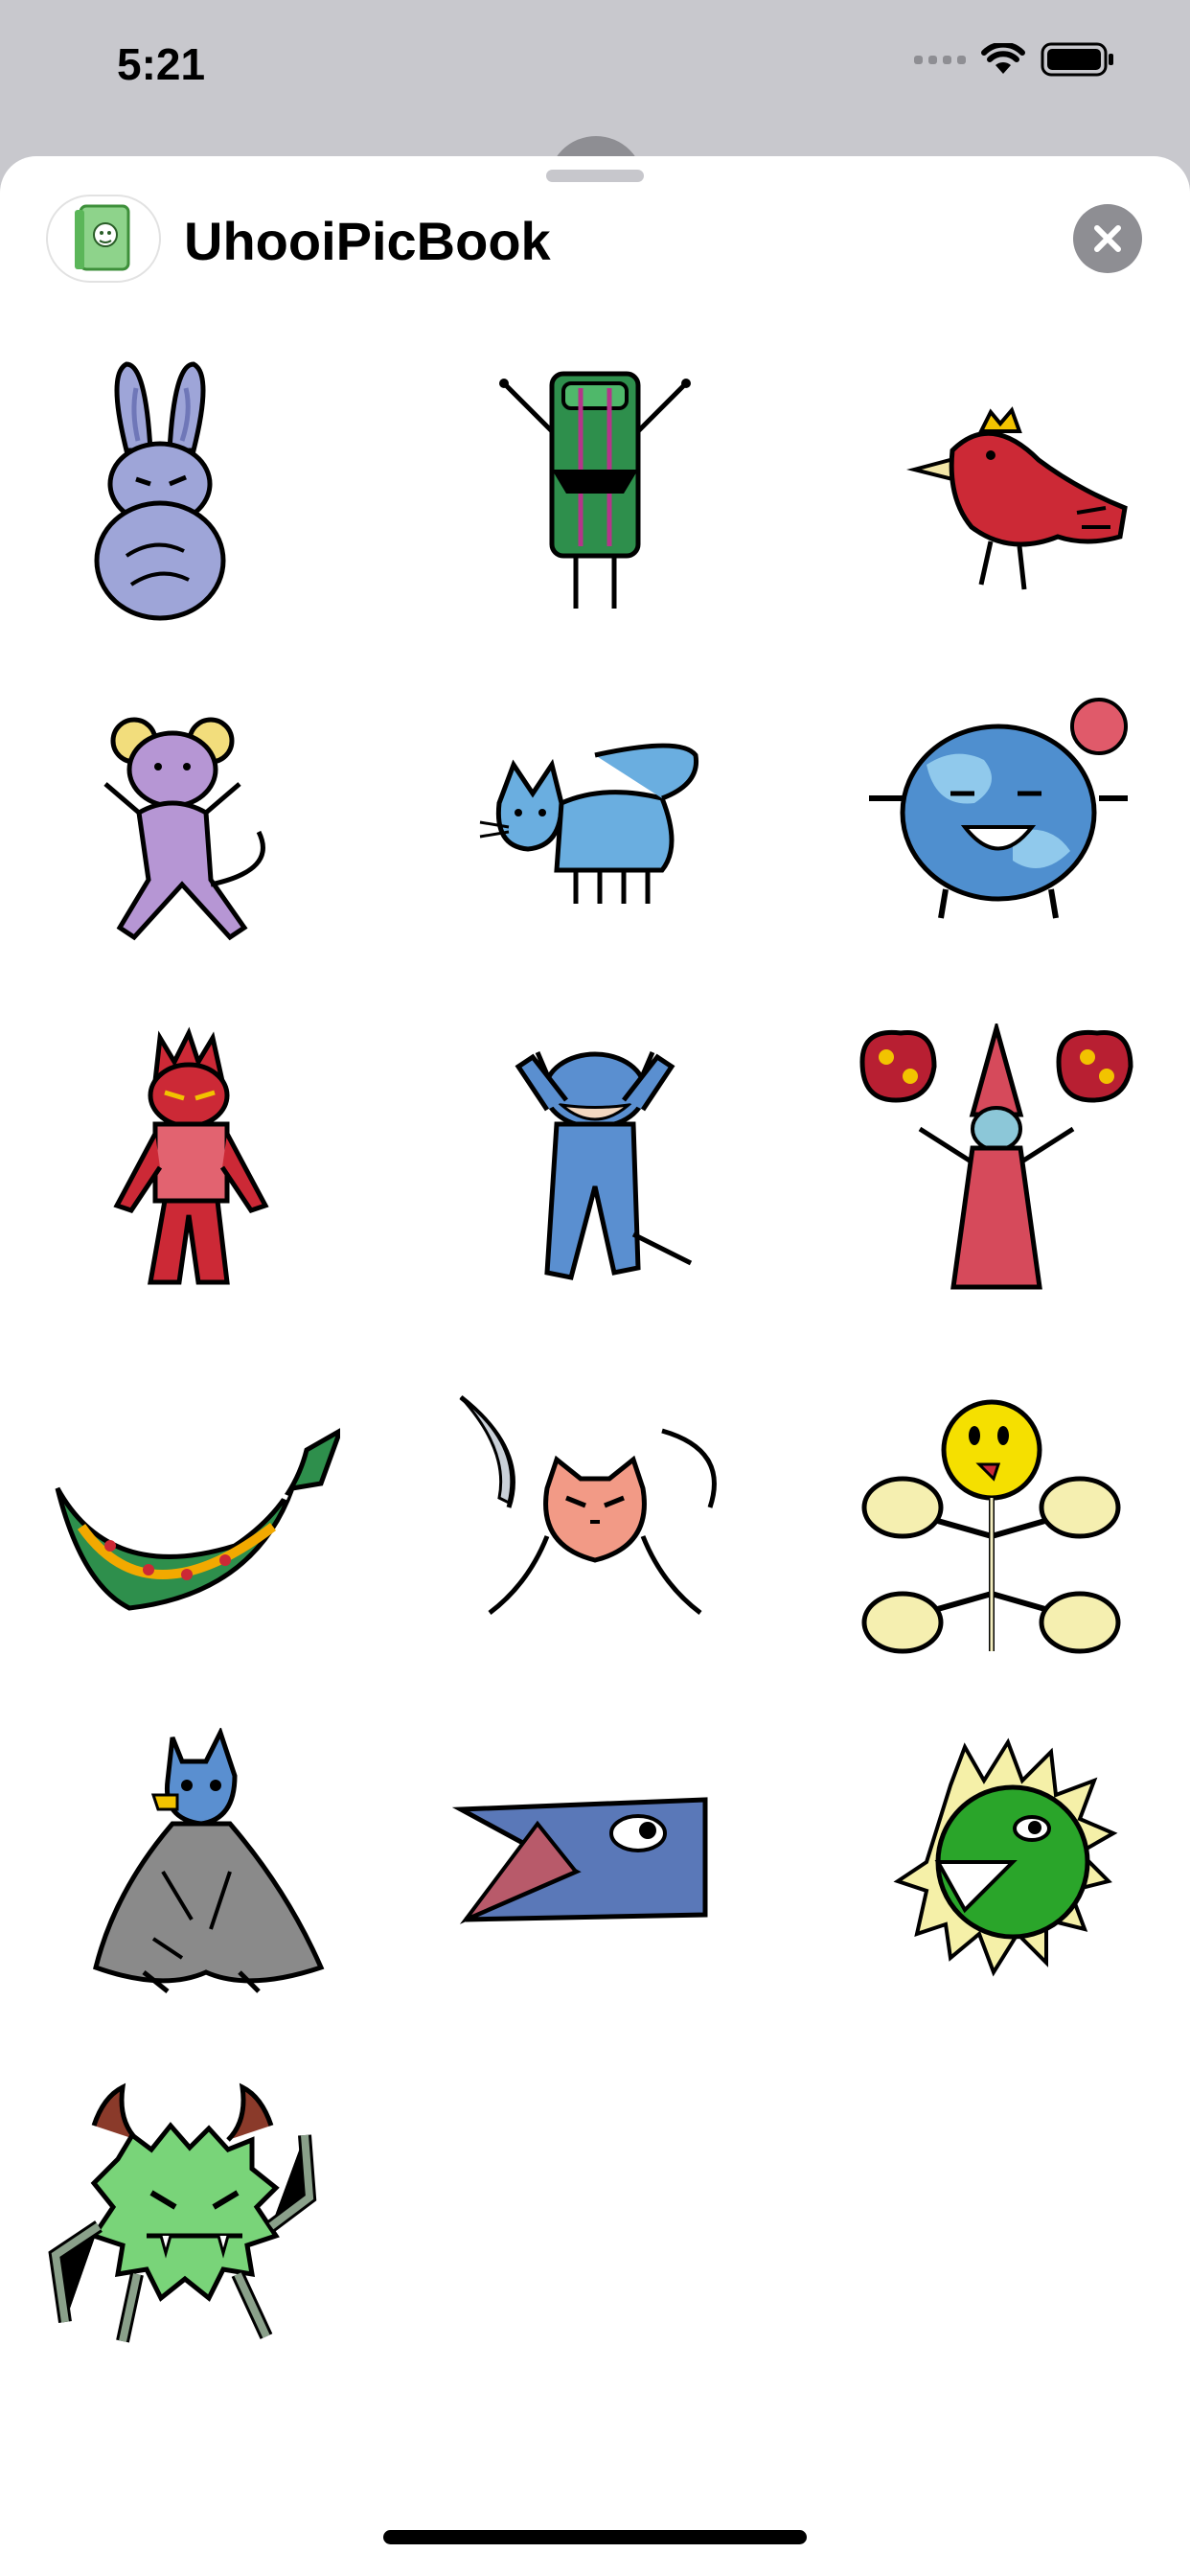 The image size is (1190, 2576). Describe the element at coordinates (595, 72) in the screenshot. I see `status-bar: 5:21` at that location.